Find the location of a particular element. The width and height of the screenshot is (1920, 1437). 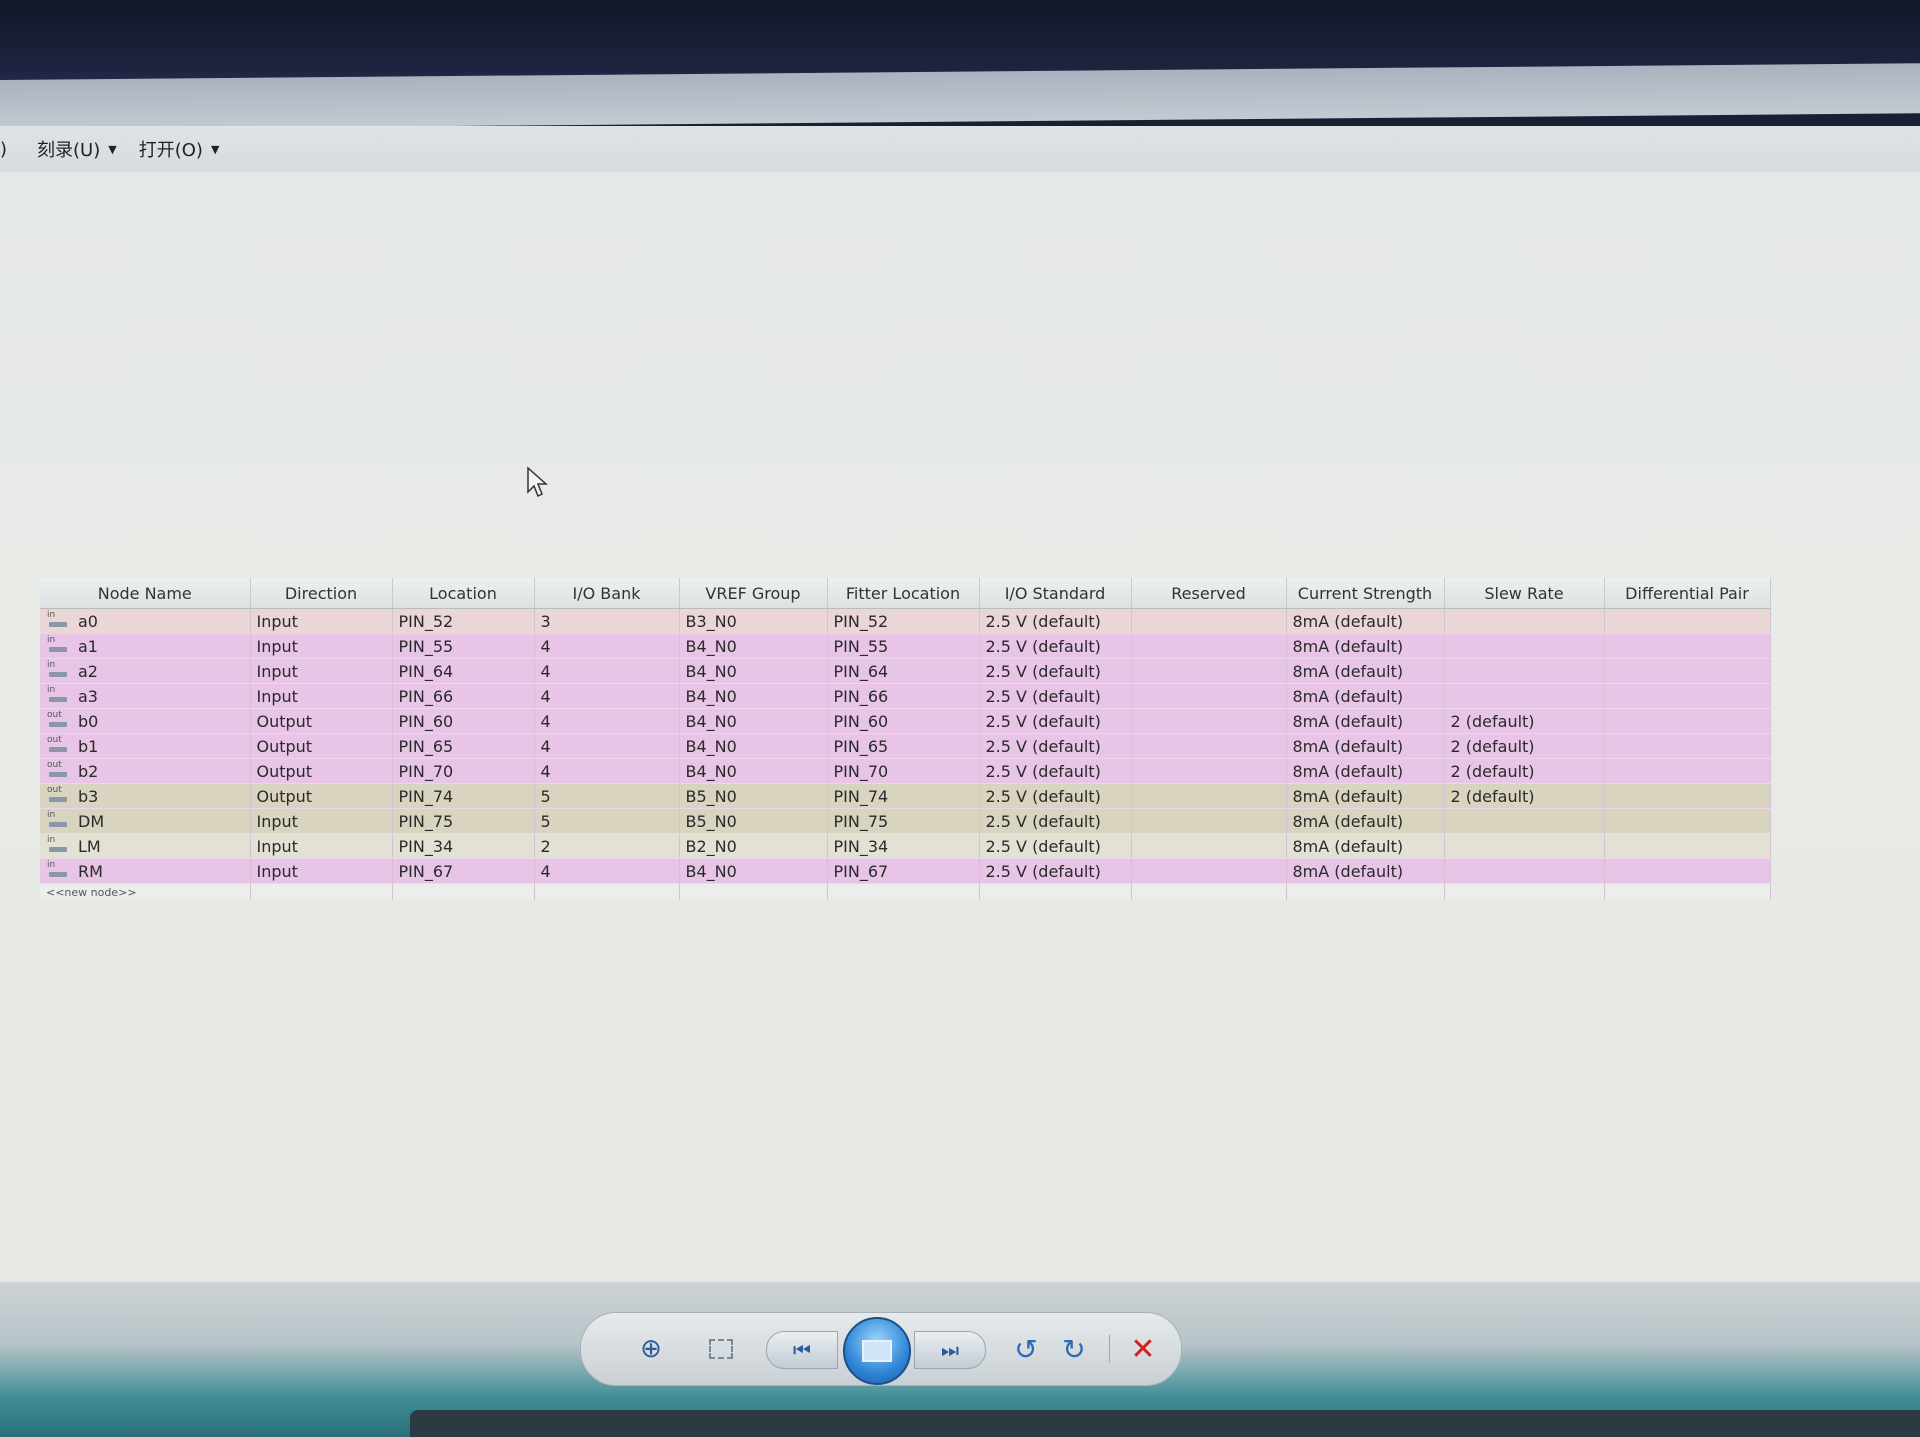

location-cell: PIN_60 is located at coordinates (463, 721).